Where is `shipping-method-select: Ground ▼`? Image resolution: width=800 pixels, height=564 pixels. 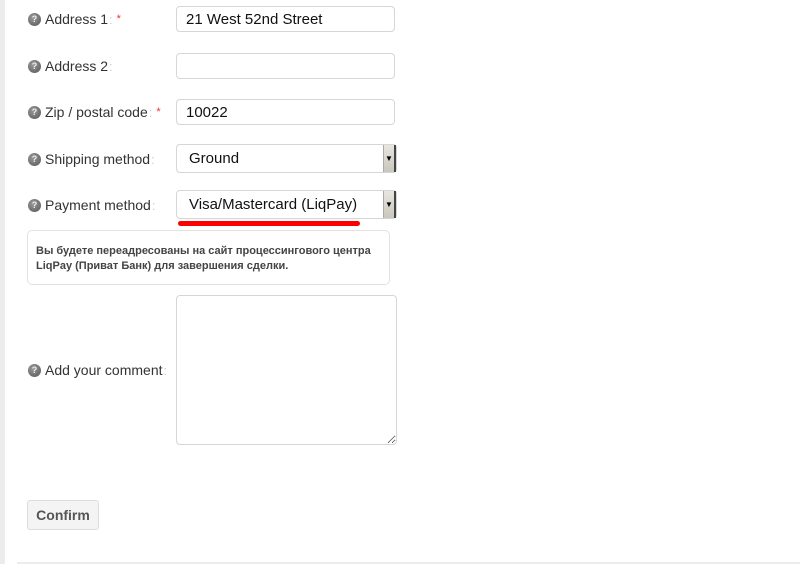 shipping-method-select: Ground ▼ is located at coordinates (286, 158).